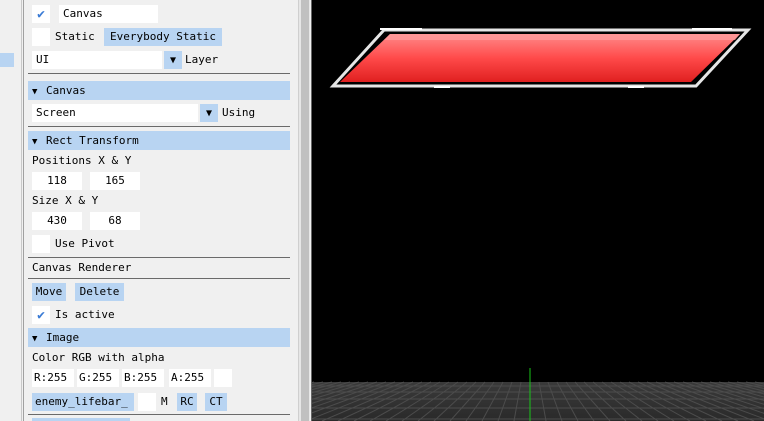 This screenshot has width=764, height=421. Describe the element at coordinates (159, 140) in the screenshot. I see `rect-transform-header: ▼ Rect Transform` at that location.